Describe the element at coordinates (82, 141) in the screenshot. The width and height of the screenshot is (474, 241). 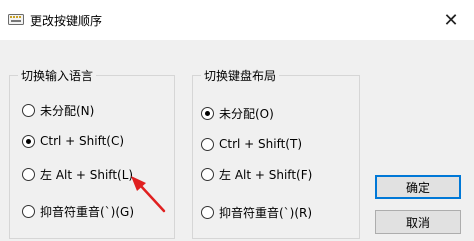
I see `radio-label: Ctrl + Shift(C)` at that location.